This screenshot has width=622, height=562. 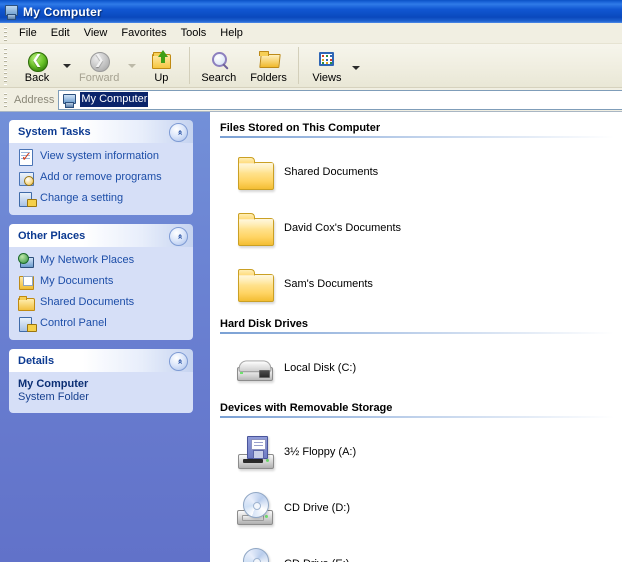 I want to click on item-label: 3½ Floppy (A:), so click(x=320, y=452).